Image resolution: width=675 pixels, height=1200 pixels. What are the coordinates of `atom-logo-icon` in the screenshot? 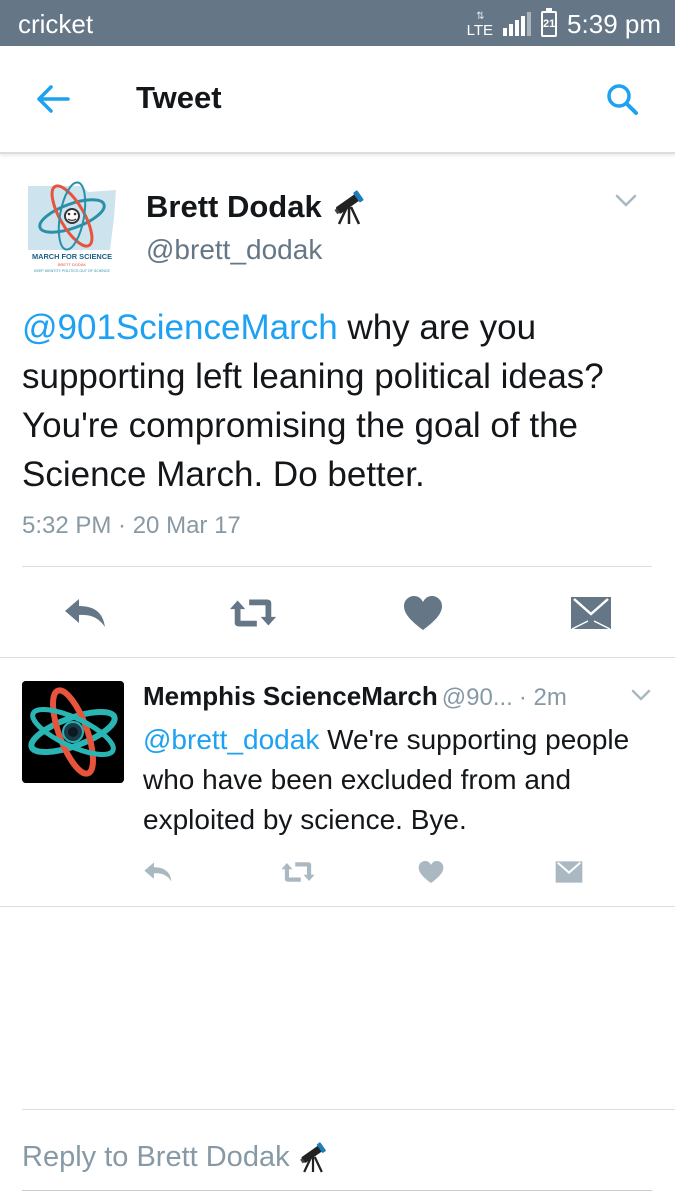 It's located at (73, 732).